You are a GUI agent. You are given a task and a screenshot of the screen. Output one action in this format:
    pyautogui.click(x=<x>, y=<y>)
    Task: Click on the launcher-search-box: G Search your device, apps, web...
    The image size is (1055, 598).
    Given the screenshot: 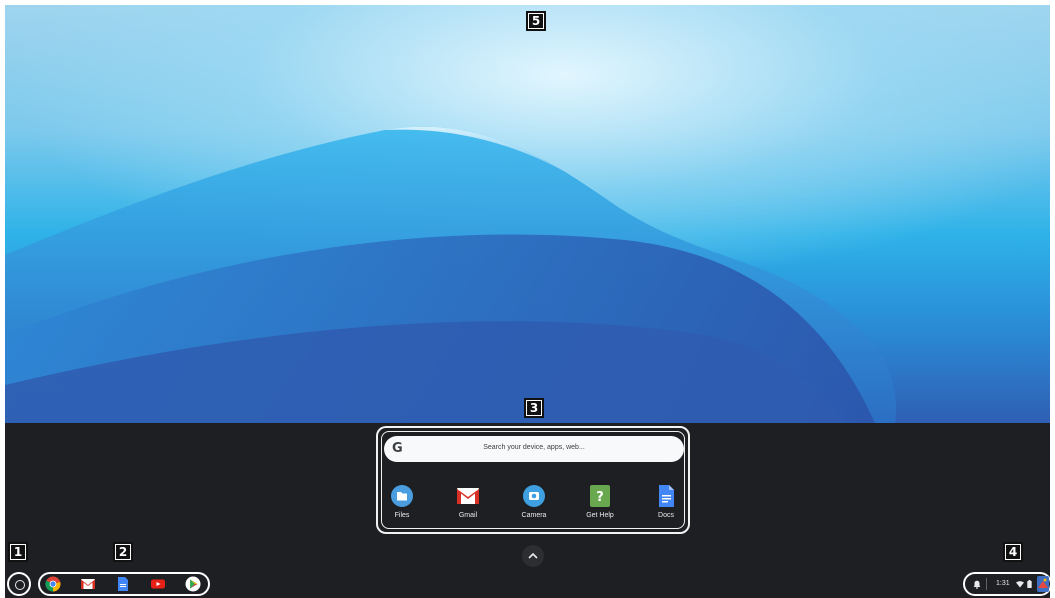 What is the action you would take?
    pyautogui.click(x=534, y=449)
    